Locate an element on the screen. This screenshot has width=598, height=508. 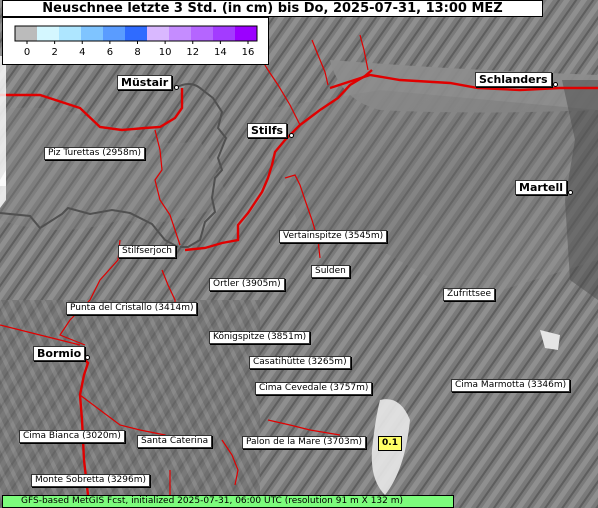
legend-tick-label: 14 is located at coordinates (220, 52).